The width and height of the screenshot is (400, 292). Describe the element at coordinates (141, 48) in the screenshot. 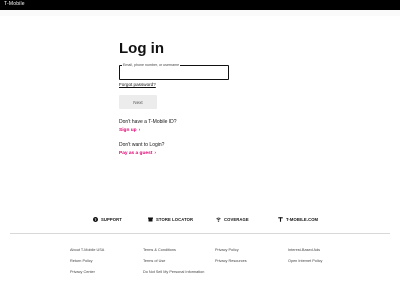

I see `page-title: Log in` at that location.